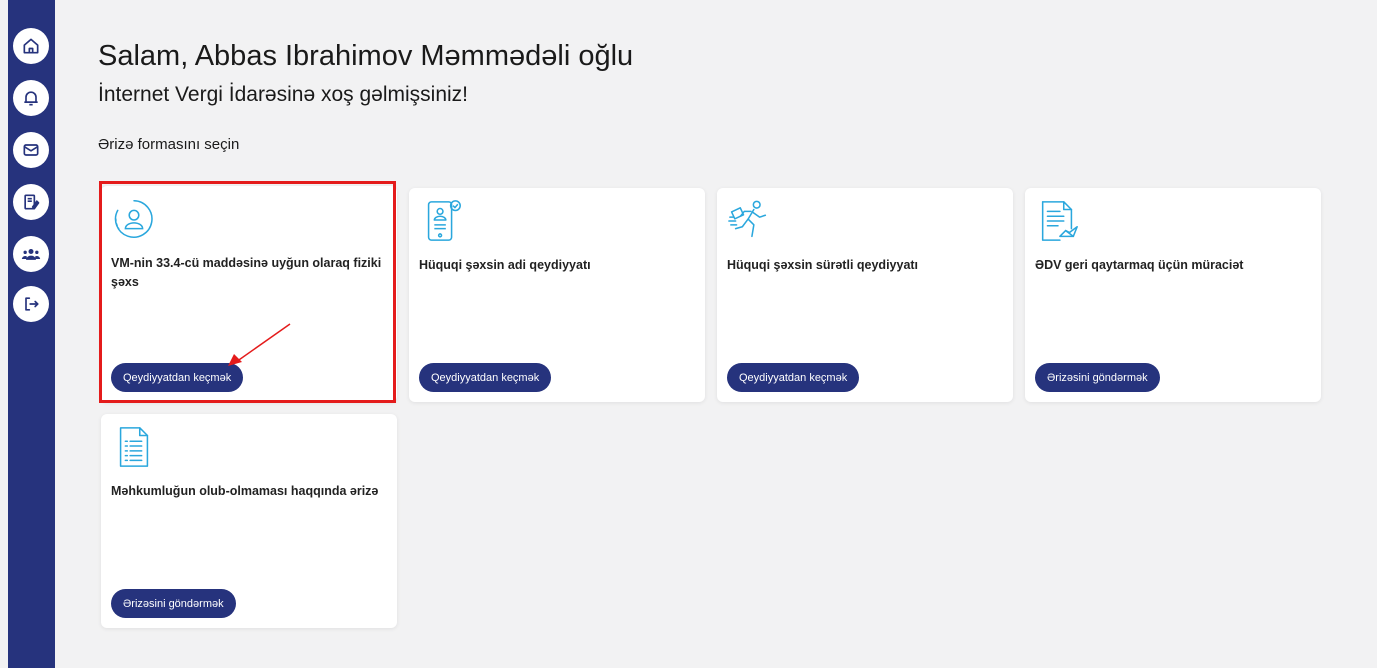 The image size is (1377, 668). Describe the element at coordinates (169, 144) in the screenshot. I see `form-select-label: Ərizə formasını seçin` at that location.